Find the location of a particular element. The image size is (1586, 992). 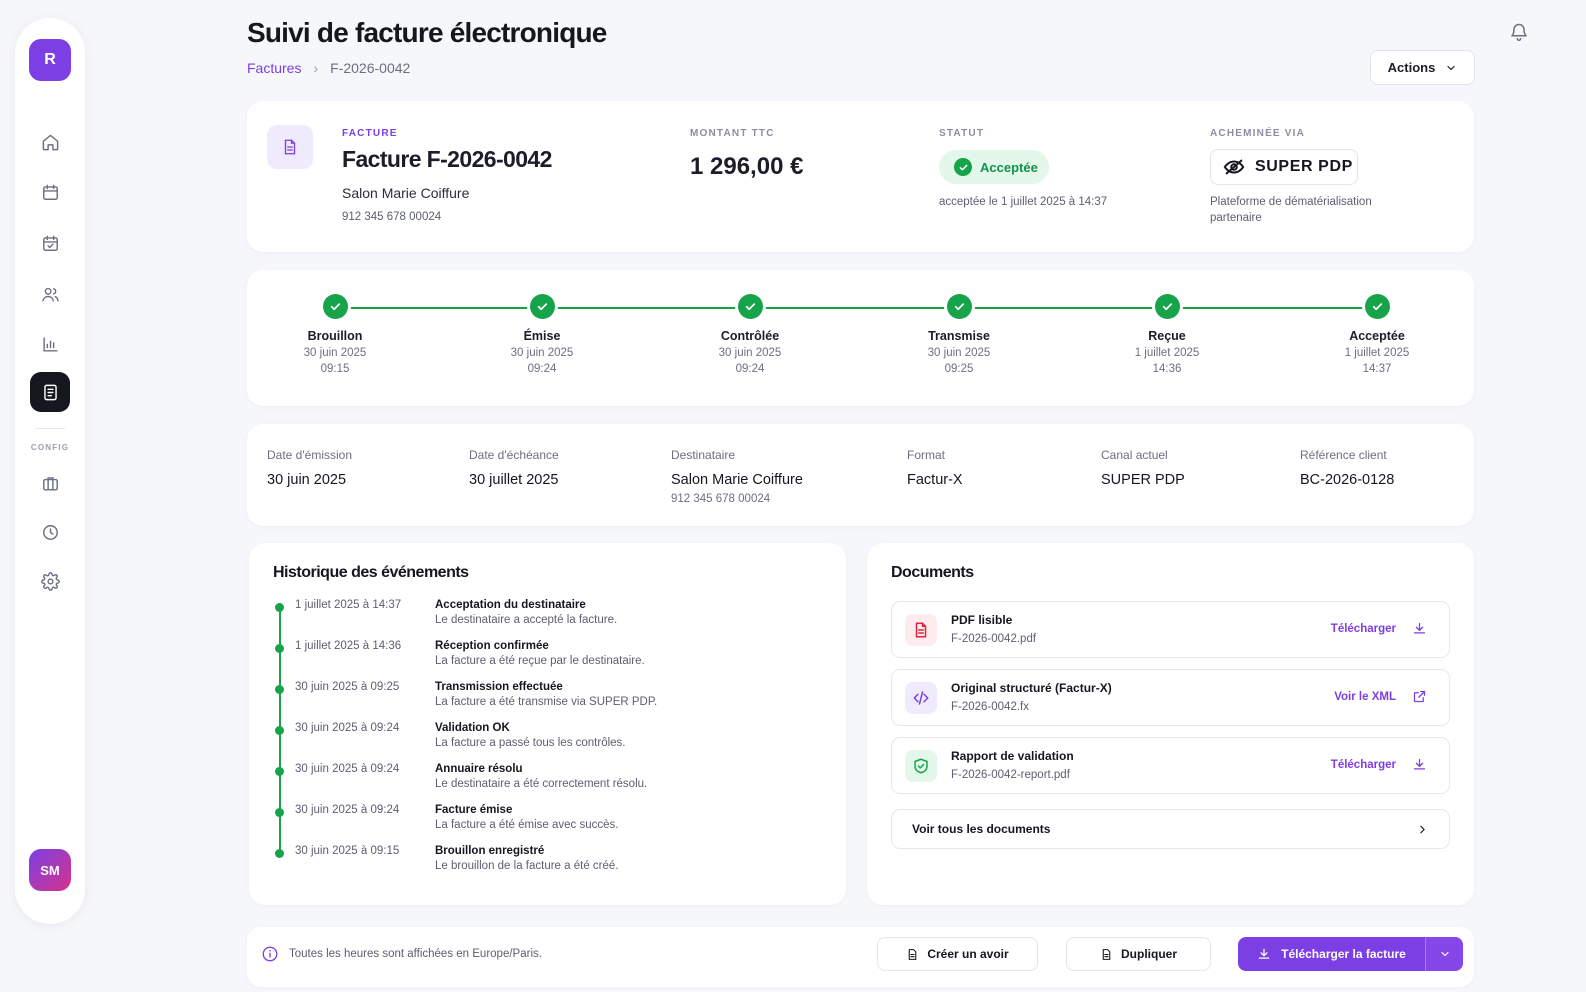

external-link-icon is located at coordinates (1419, 696).